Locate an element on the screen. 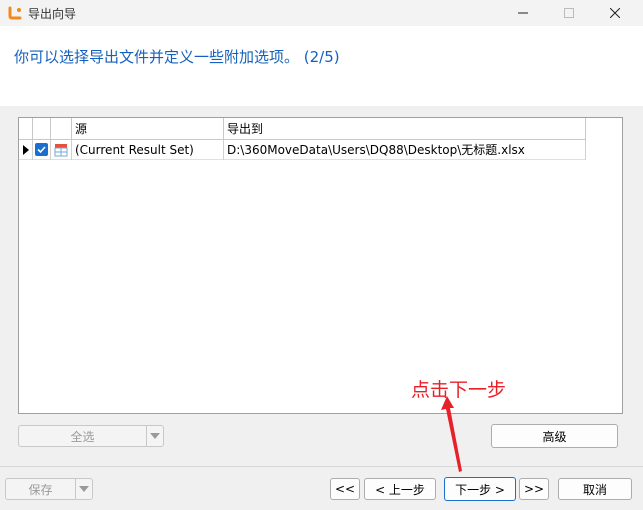 The height and width of the screenshot is (510, 643). row-pointer-icon is located at coordinates (26, 150).